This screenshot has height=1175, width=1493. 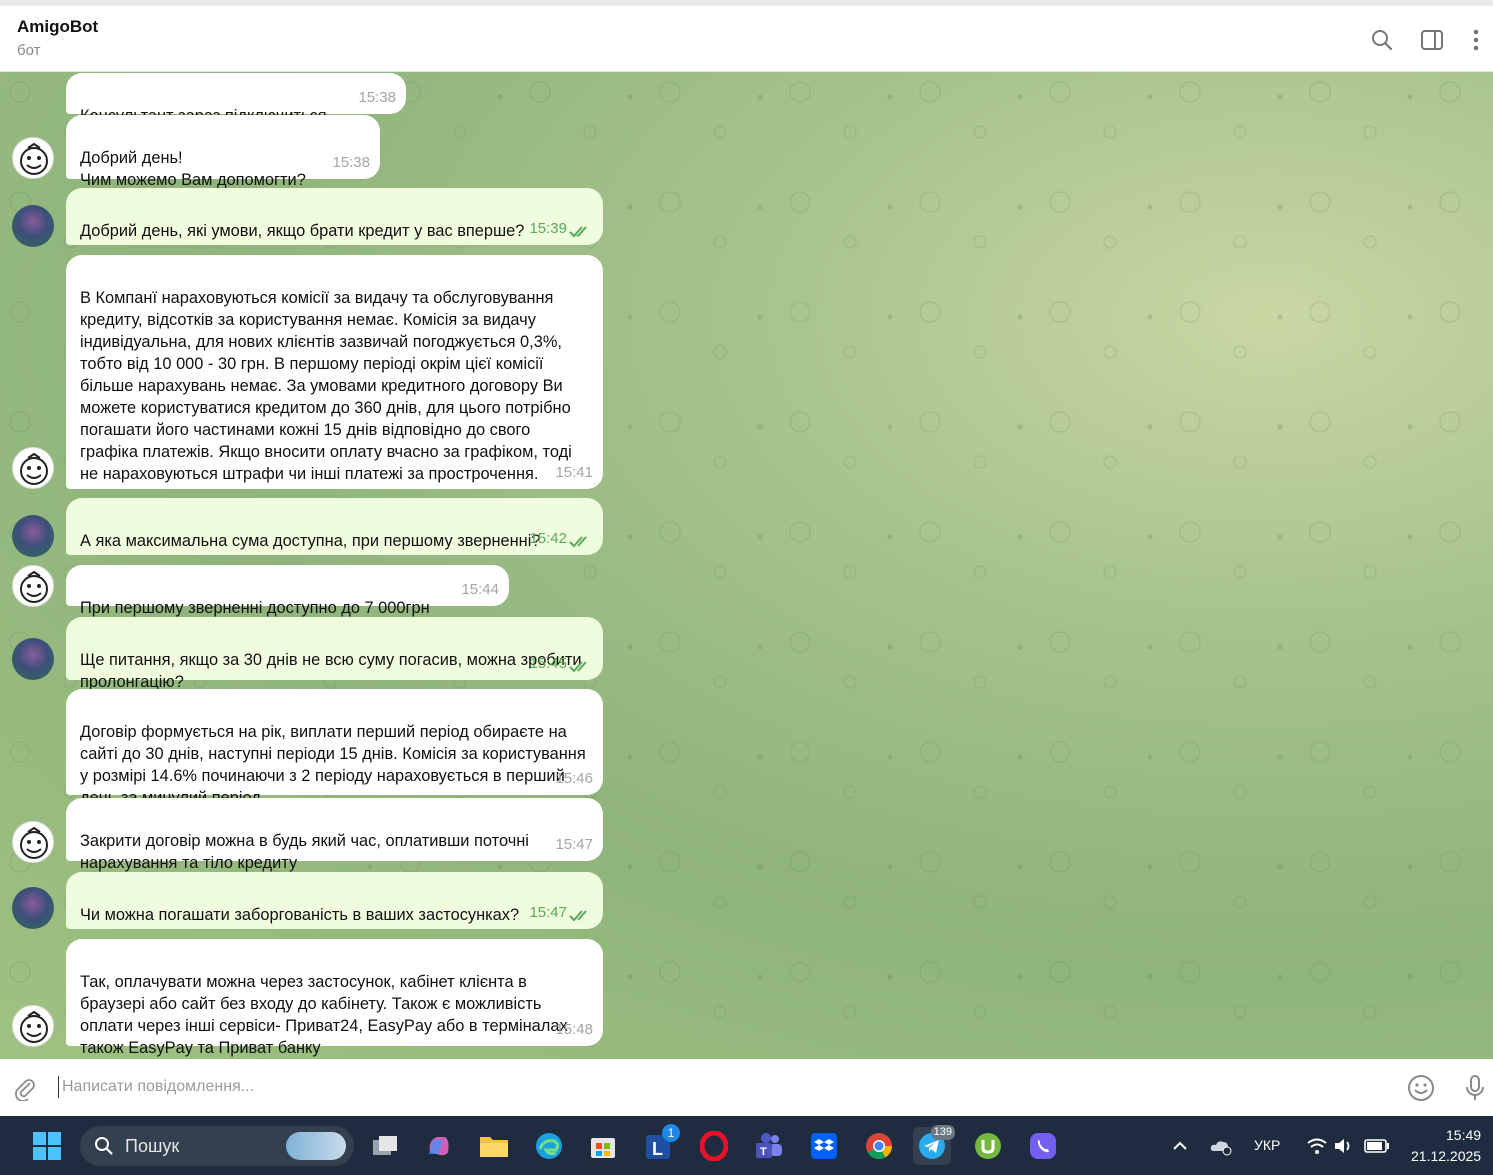 I want to click on clock-date: 21.12.2025, so click(x=1446, y=1156).